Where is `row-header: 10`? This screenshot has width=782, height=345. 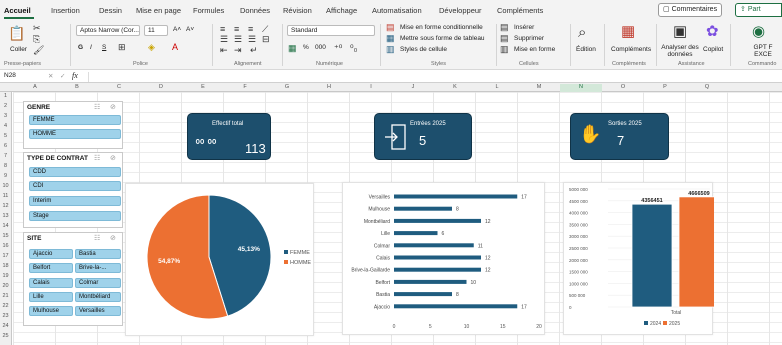
row-header: 10 is located at coordinates (5, 186).